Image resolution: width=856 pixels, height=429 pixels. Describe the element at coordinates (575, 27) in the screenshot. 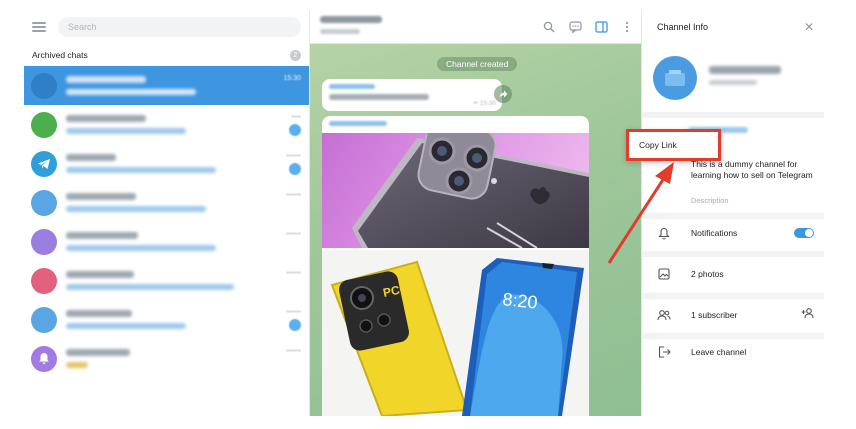

I see `discussion-icon` at that location.